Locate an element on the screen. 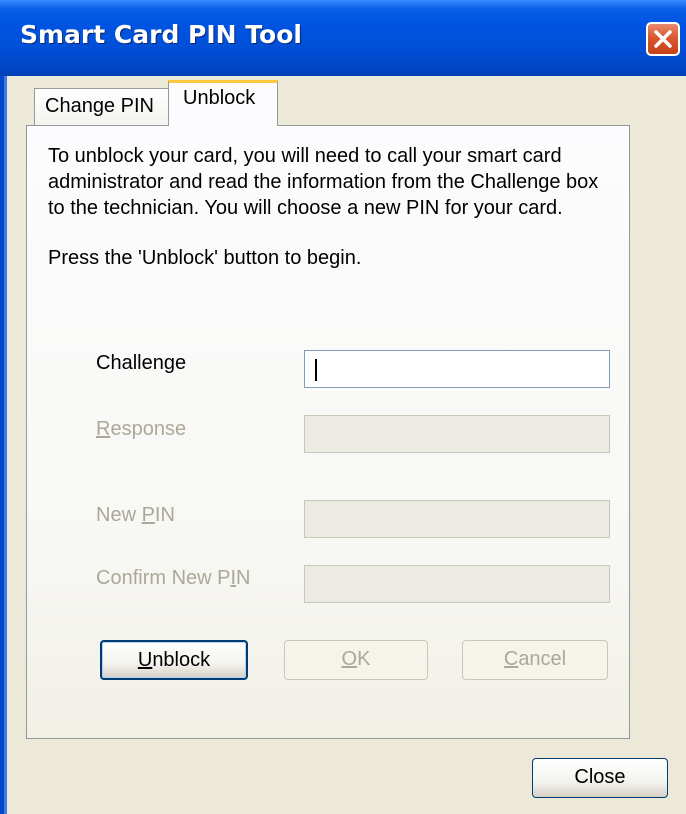 This screenshot has width=686, height=814. cancel-button: Cancel is located at coordinates (535, 660).